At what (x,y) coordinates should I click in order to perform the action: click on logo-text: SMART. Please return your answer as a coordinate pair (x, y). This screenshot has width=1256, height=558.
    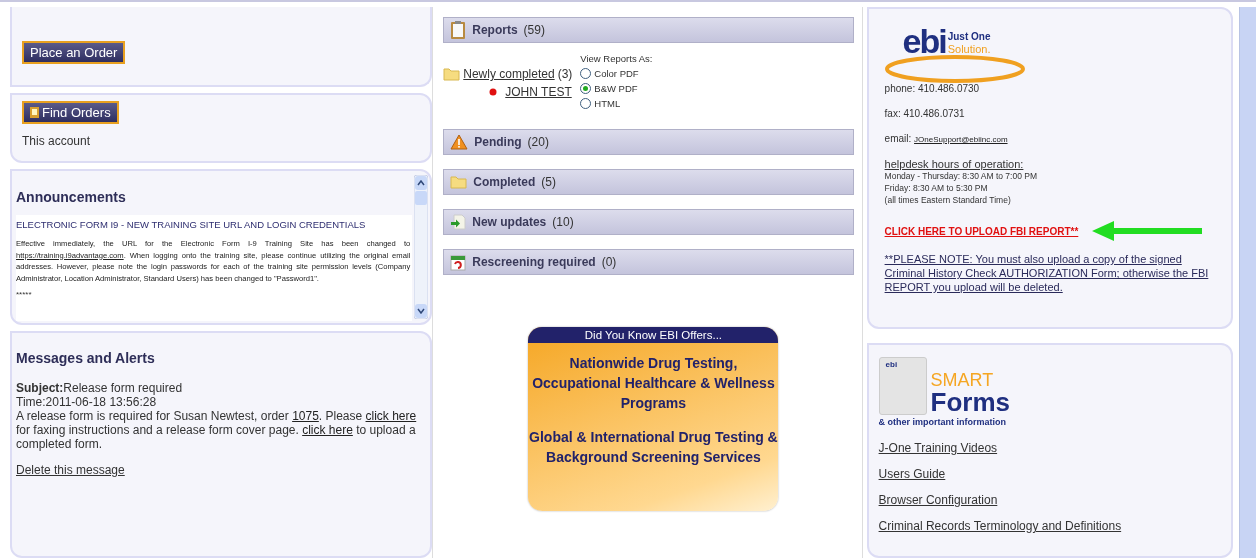
    Looking at the image, I should click on (962, 380).